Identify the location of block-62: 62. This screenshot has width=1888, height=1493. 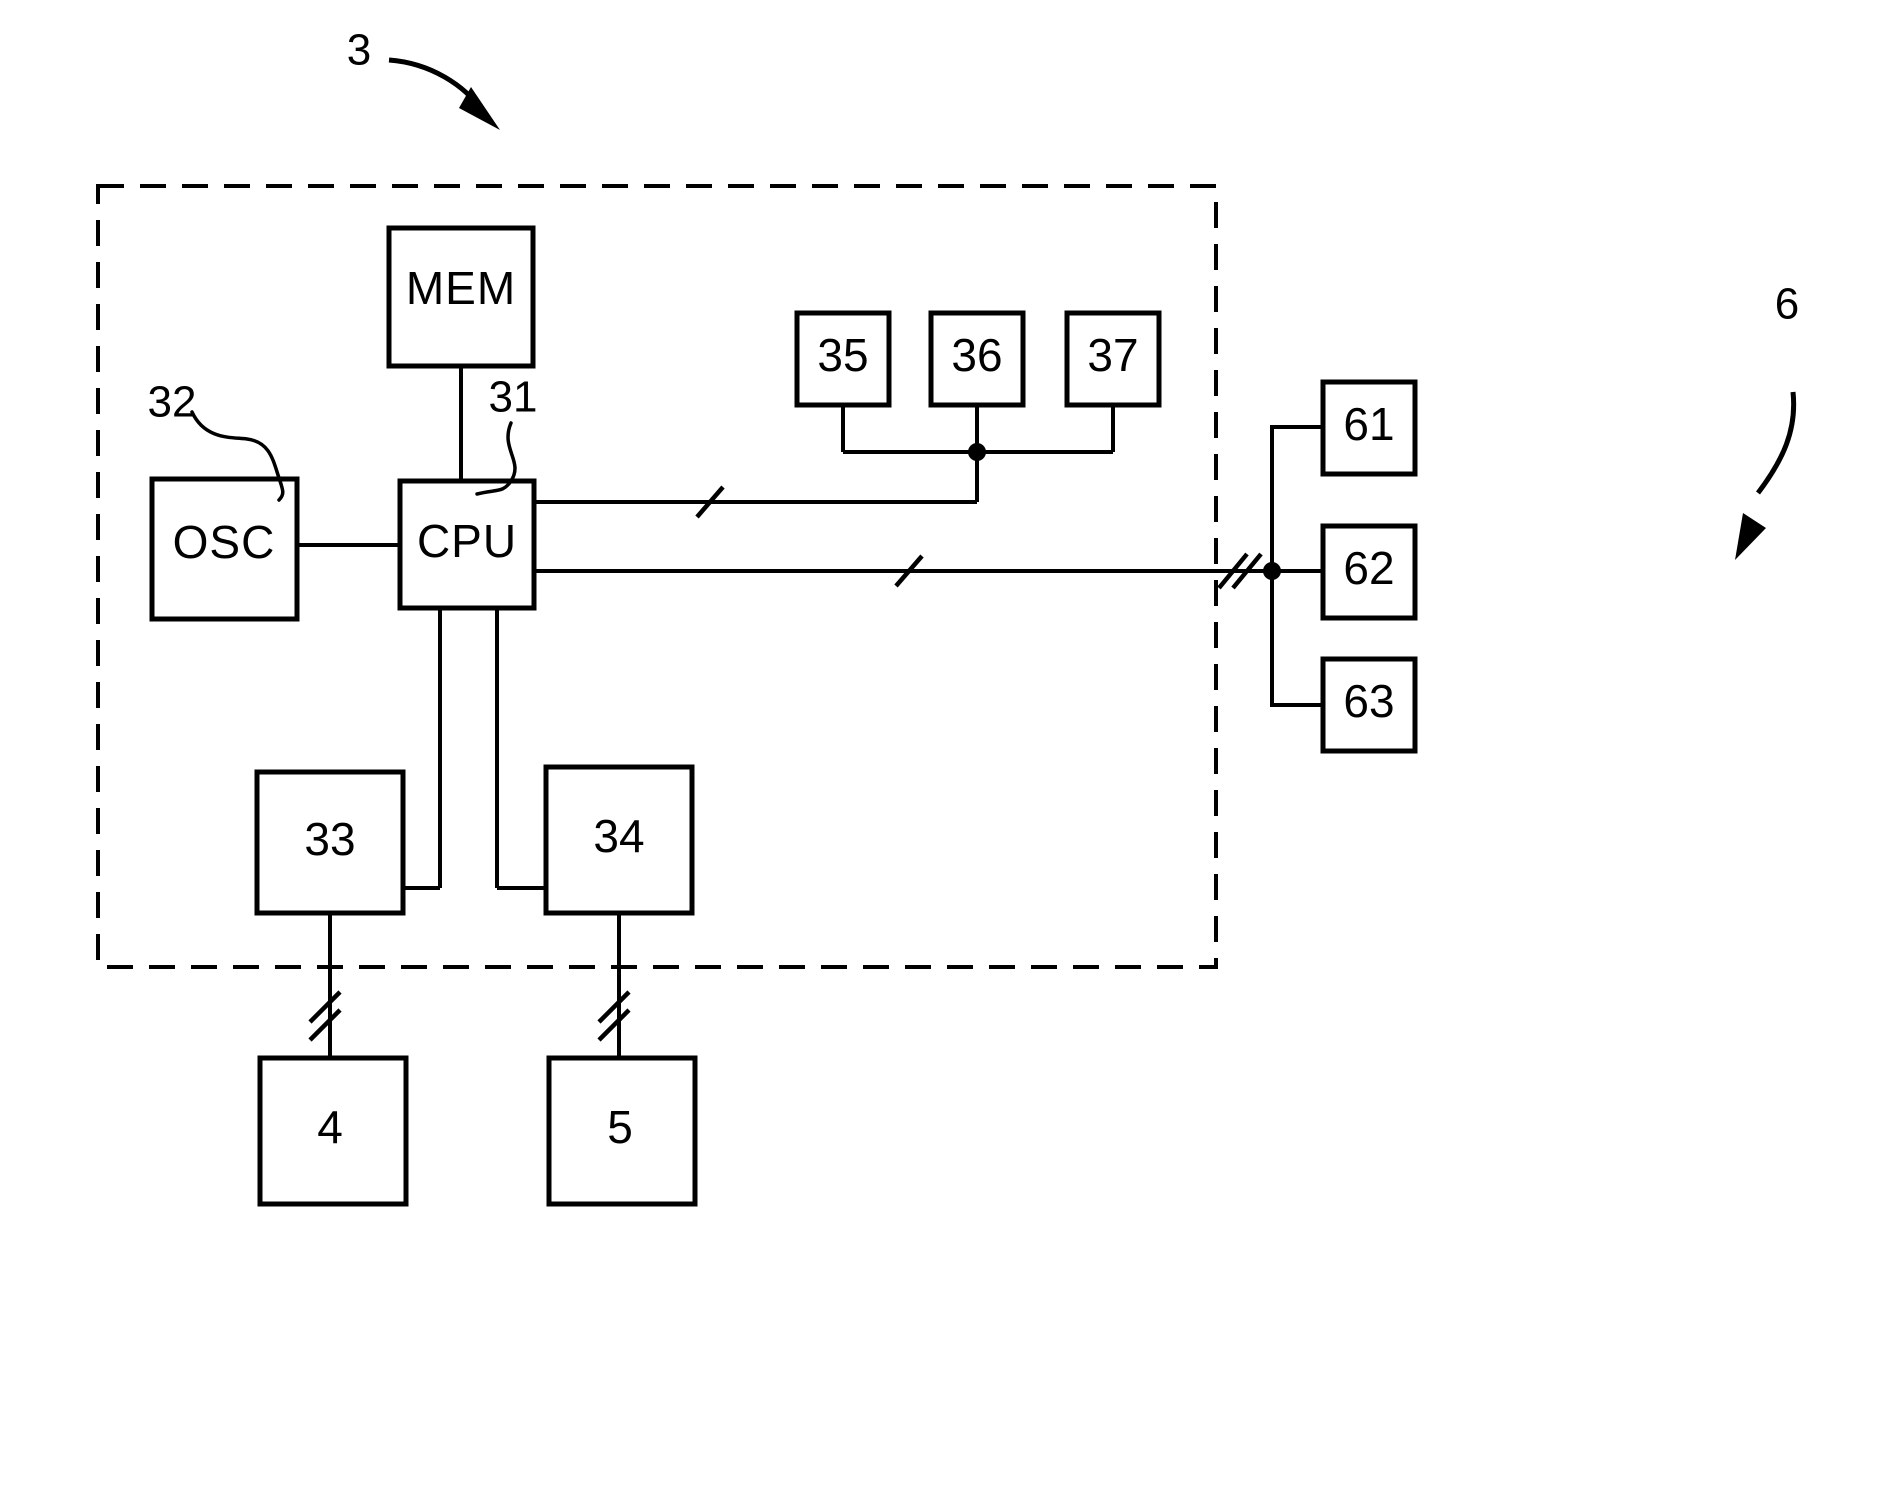
(1369, 572).